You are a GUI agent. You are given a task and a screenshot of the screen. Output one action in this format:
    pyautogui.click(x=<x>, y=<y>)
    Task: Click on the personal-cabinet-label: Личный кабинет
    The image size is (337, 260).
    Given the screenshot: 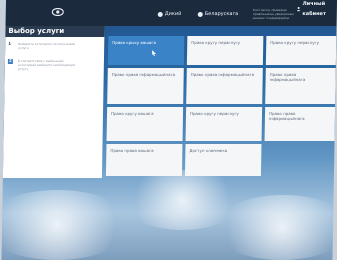 What is the action you would take?
    pyautogui.click(x=314, y=9)
    